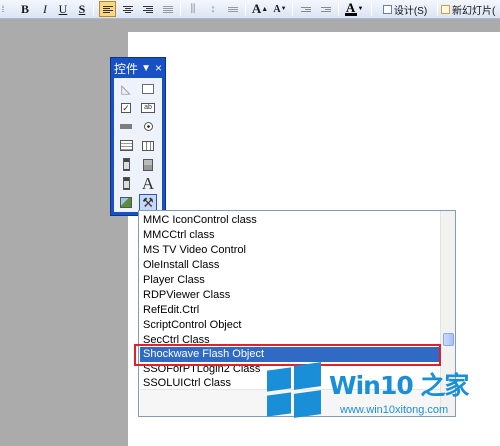 The image size is (500, 446). Describe the element at coordinates (146, 68) in the screenshot. I see `toolbox-menu-icon: ▼` at that location.